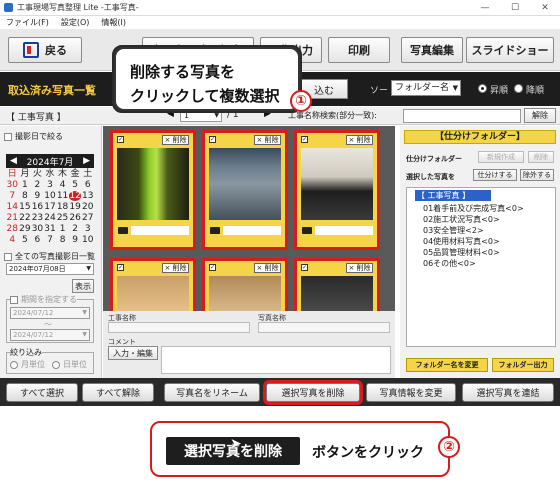 This screenshot has height=491, width=560. Describe the element at coordinates (518, 88) in the screenshot. I see `desc-radio` at that location.